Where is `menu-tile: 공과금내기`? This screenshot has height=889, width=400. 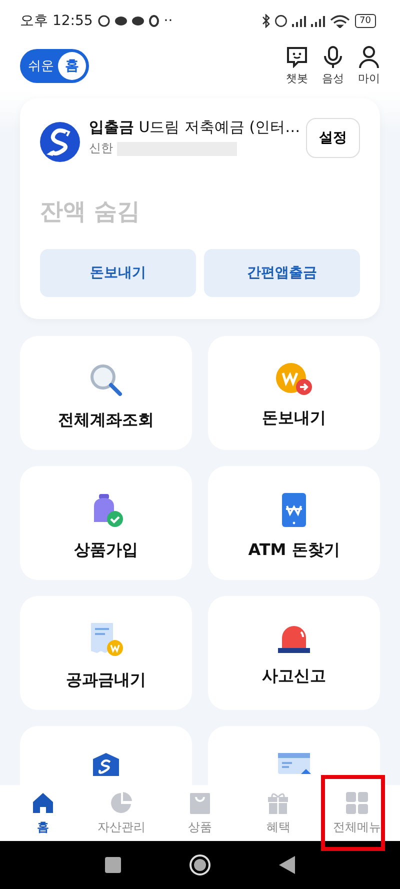 menu-tile: 공과금내기 is located at coordinates (106, 653).